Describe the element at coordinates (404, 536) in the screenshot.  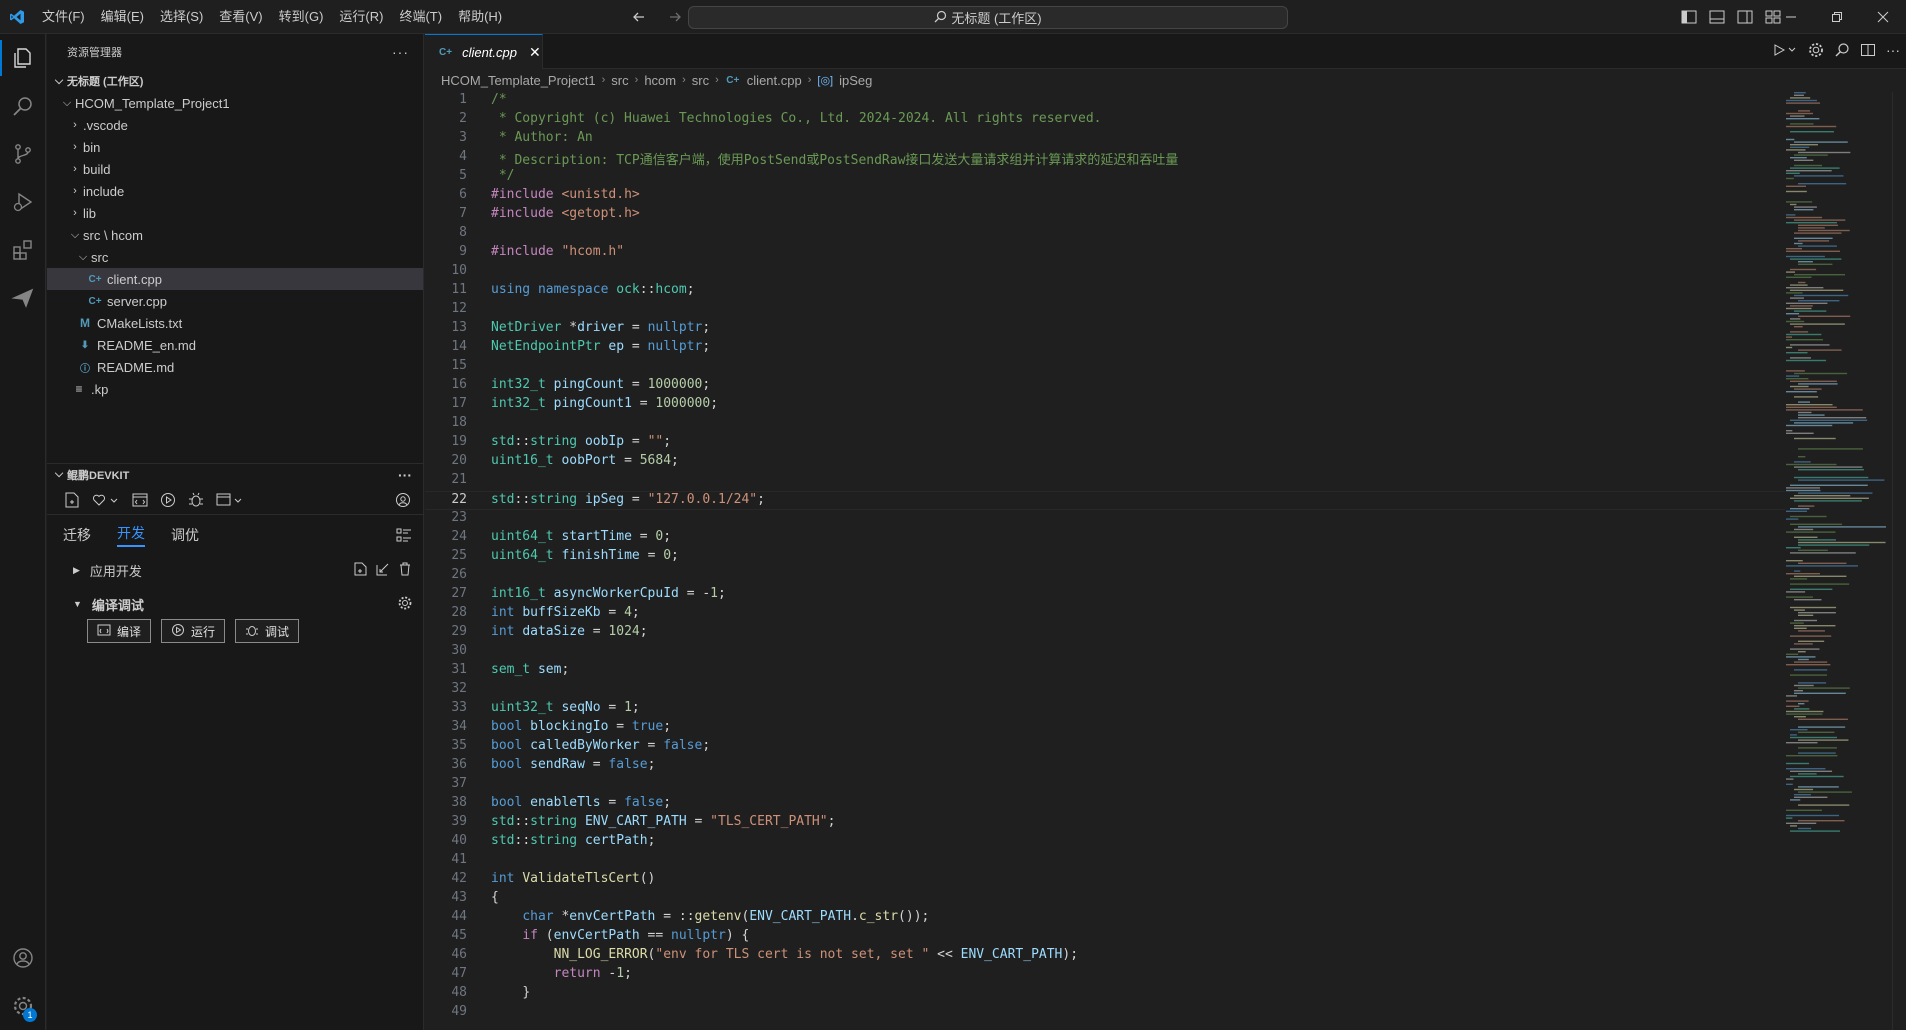
I see `list-view-icon` at that location.